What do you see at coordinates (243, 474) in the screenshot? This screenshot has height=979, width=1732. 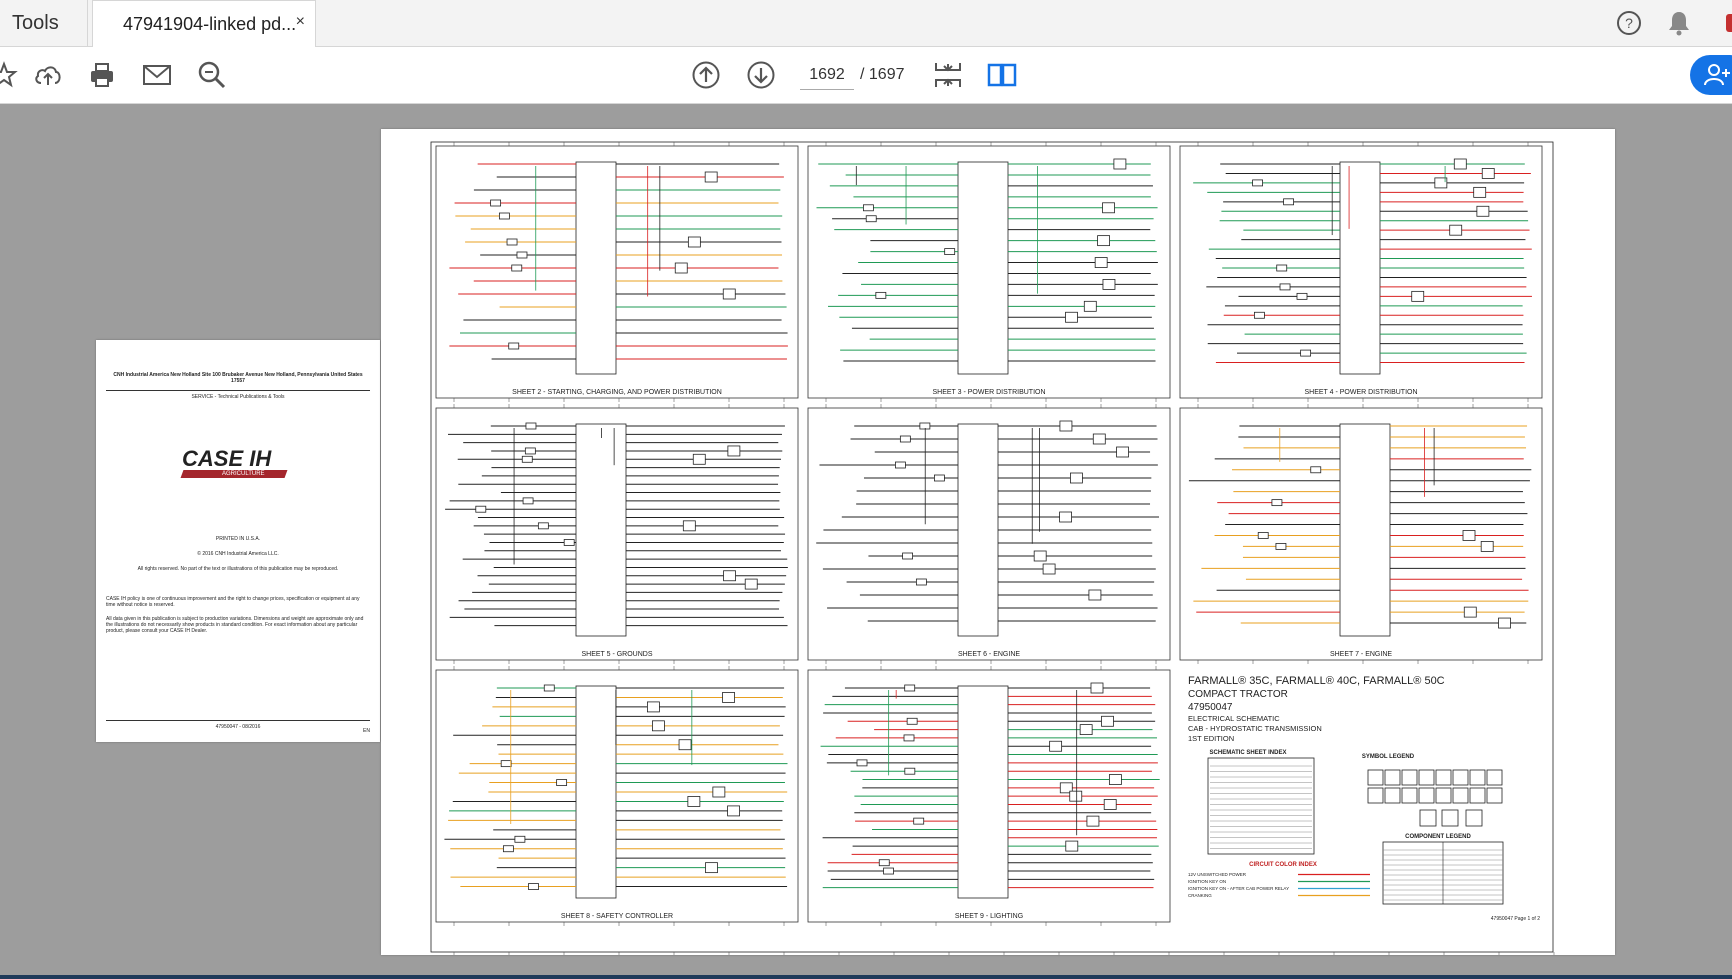 I see `logo-sub: AGRICULTURE` at bounding box center [243, 474].